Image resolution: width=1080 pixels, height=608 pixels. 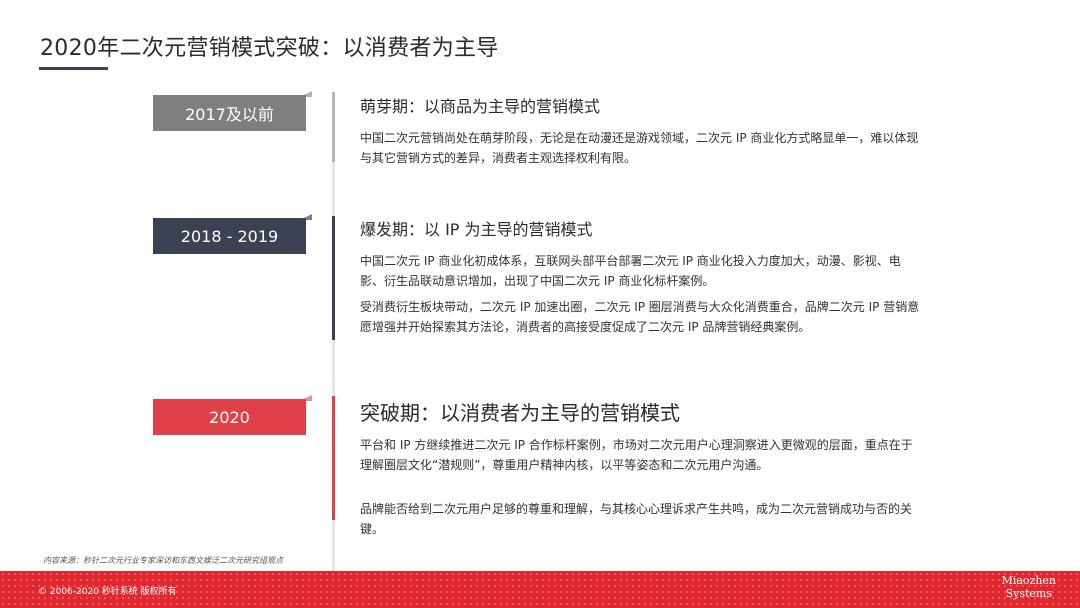 I want to click on title-underline, so click(x=73, y=68).